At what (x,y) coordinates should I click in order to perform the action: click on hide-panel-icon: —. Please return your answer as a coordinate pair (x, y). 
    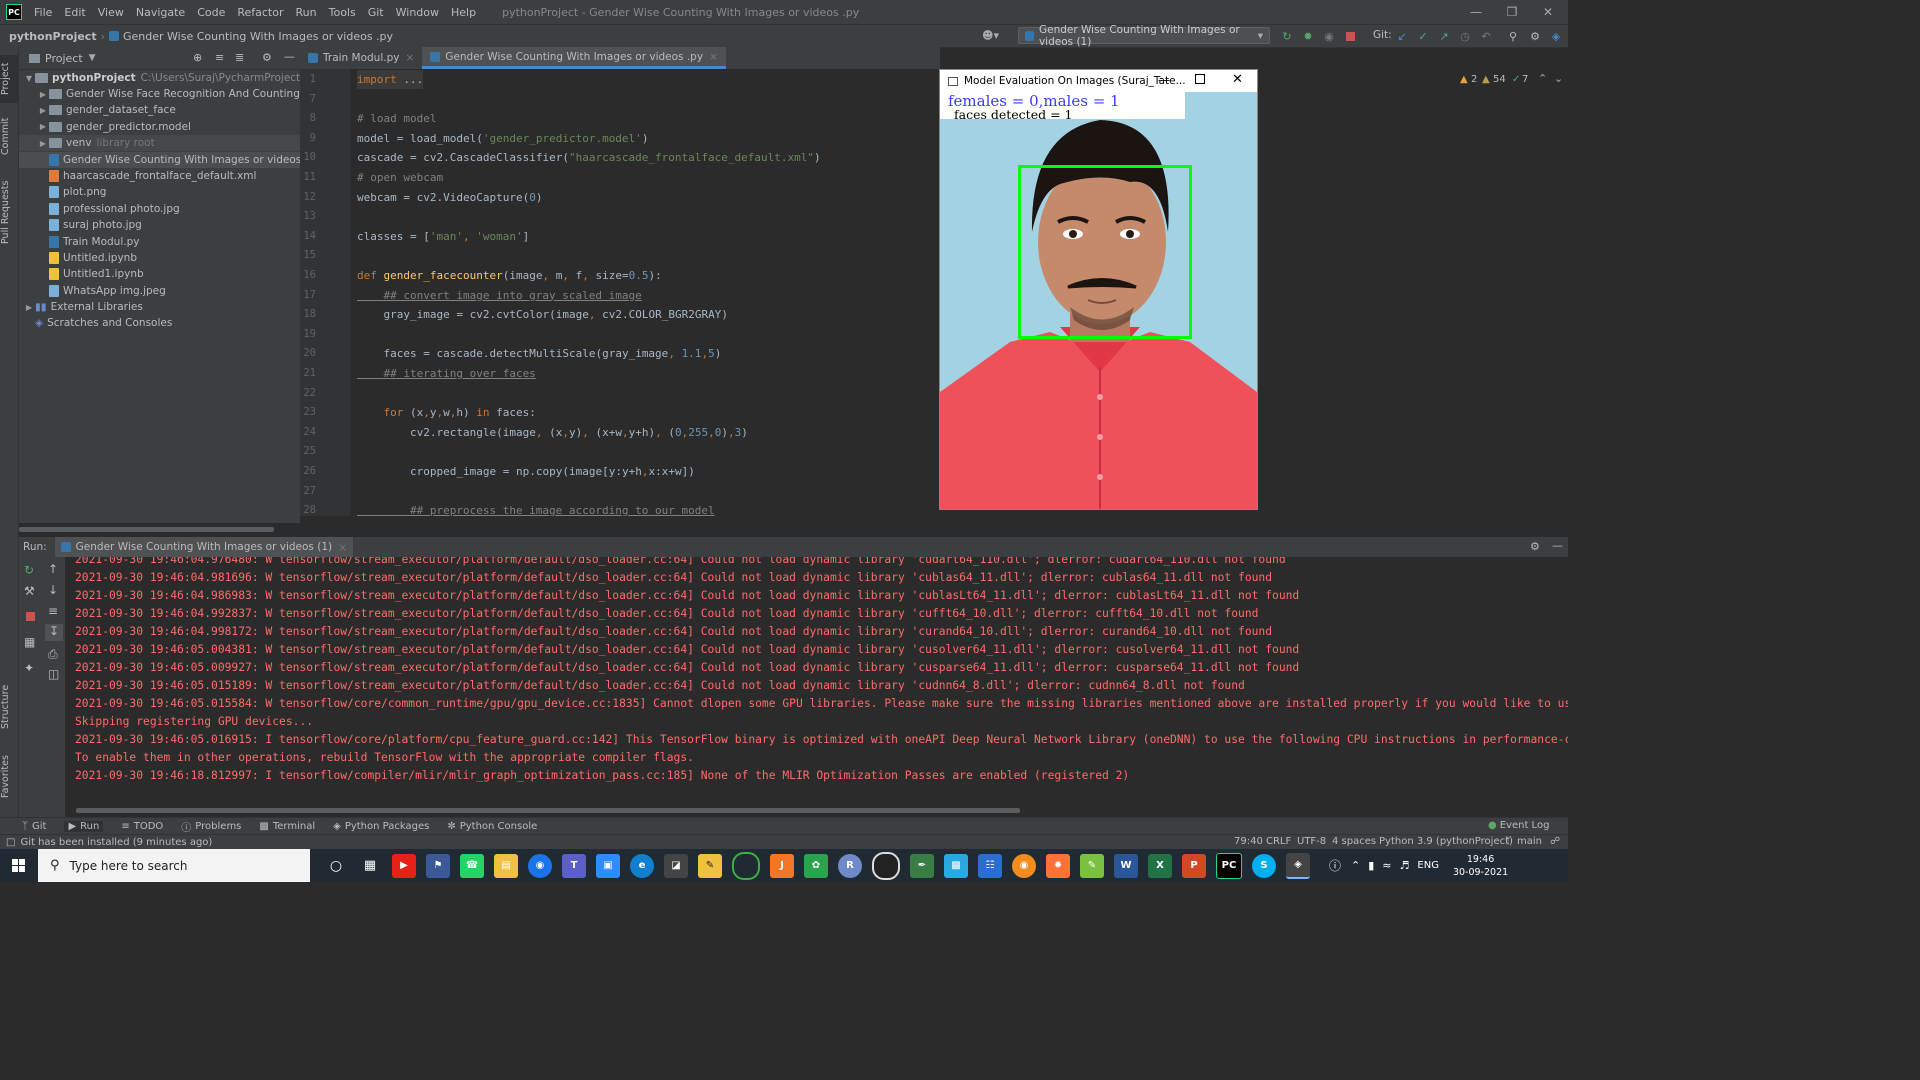
    Looking at the image, I should click on (289, 56).